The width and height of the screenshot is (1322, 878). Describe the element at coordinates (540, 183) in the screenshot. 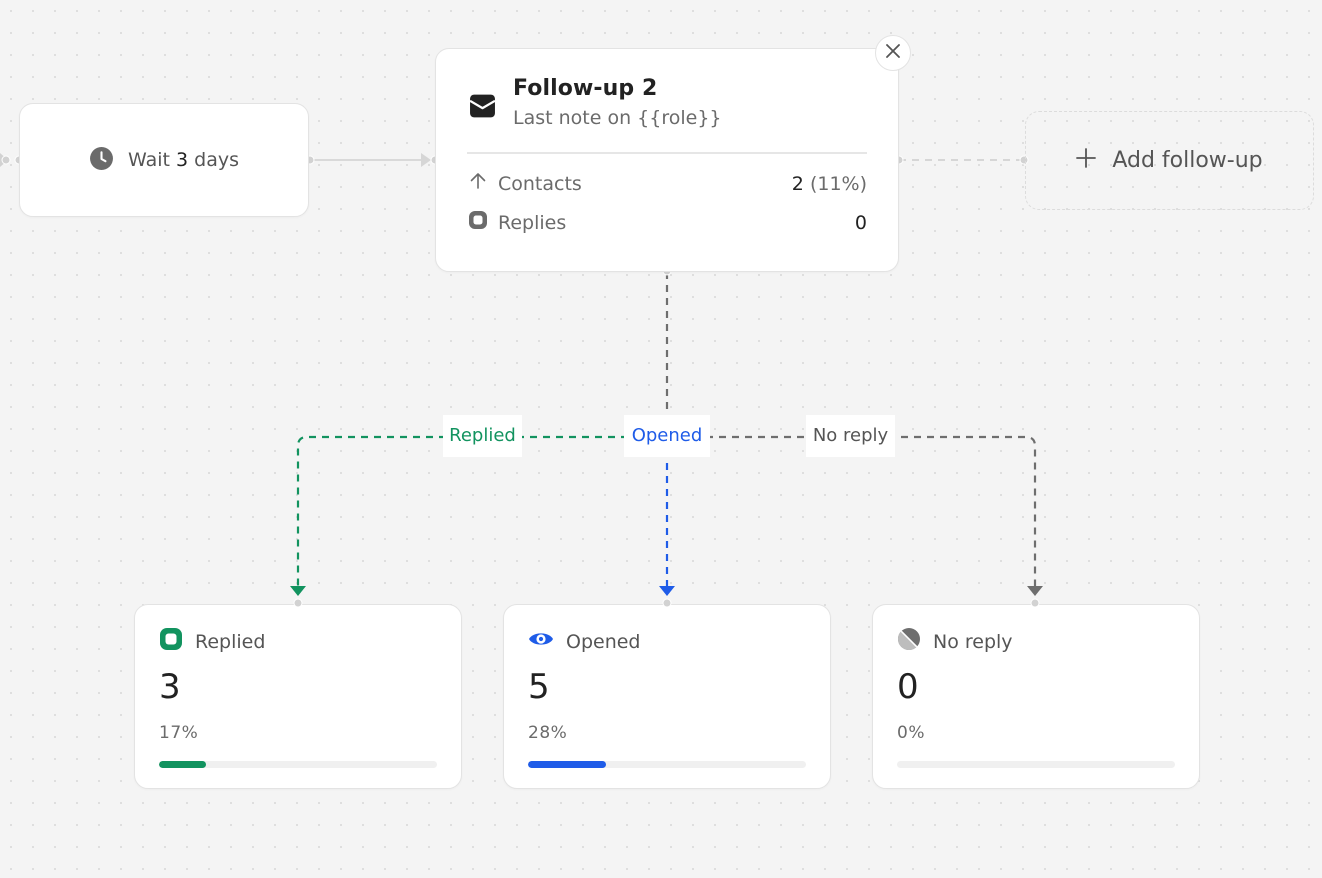

I see `contacts-label: Contacts` at that location.